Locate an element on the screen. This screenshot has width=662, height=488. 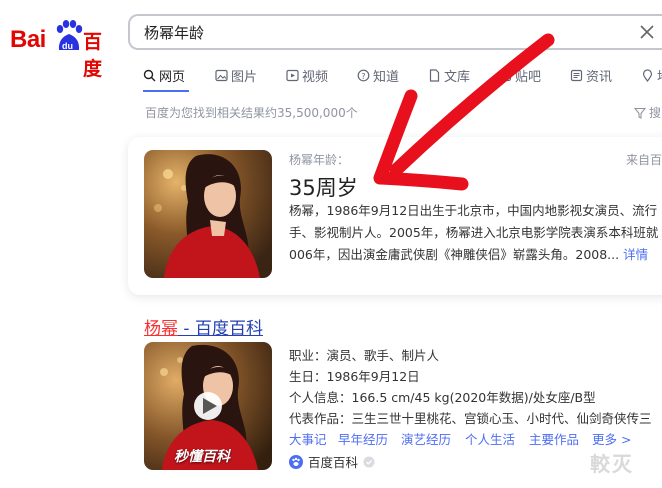
watermark: 較灭 is located at coordinates (612, 464).